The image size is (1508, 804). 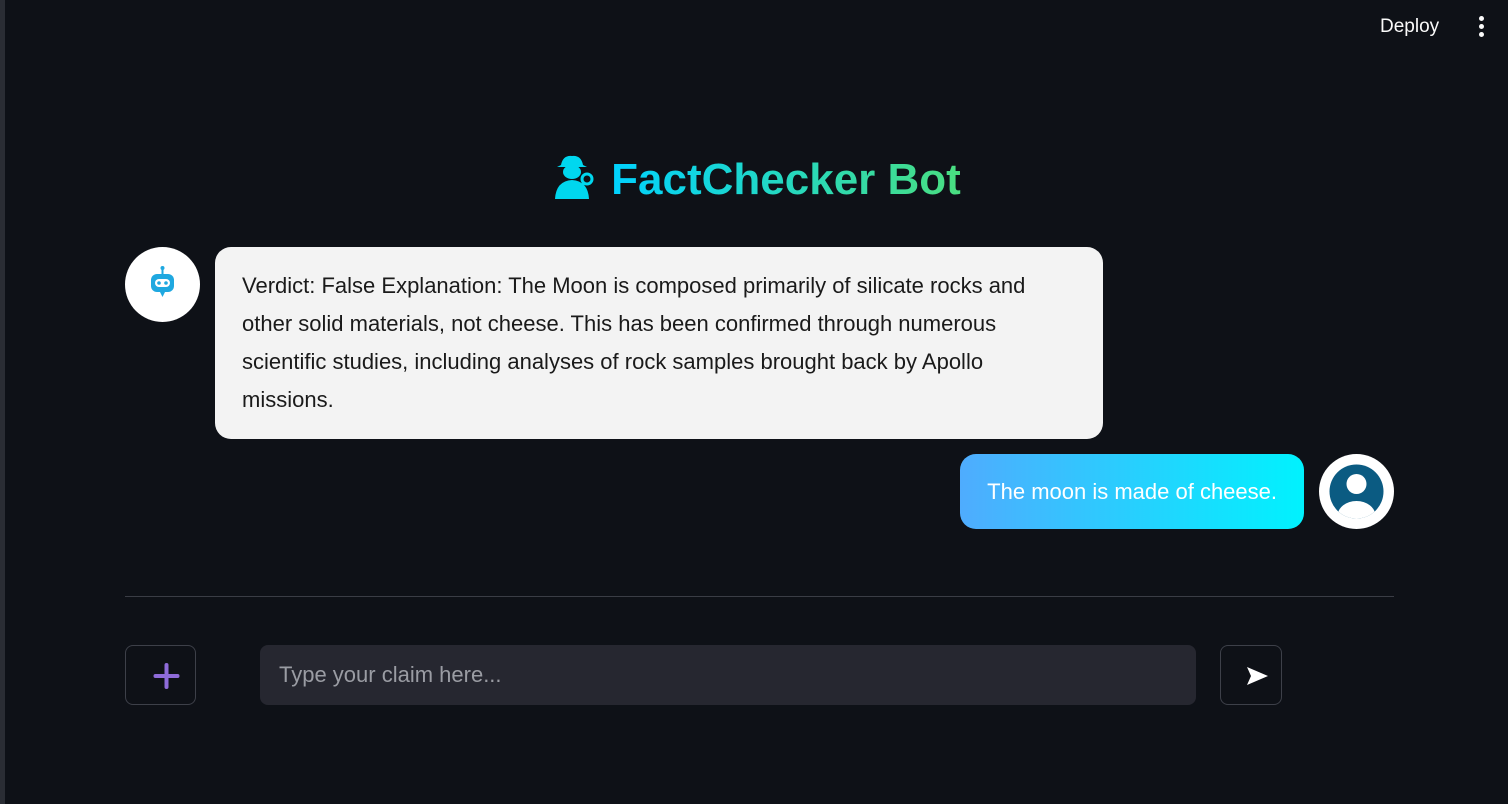 What do you see at coordinates (1132, 491) in the screenshot?
I see `user-message: The moon is made of cheese.` at bounding box center [1132, 491].